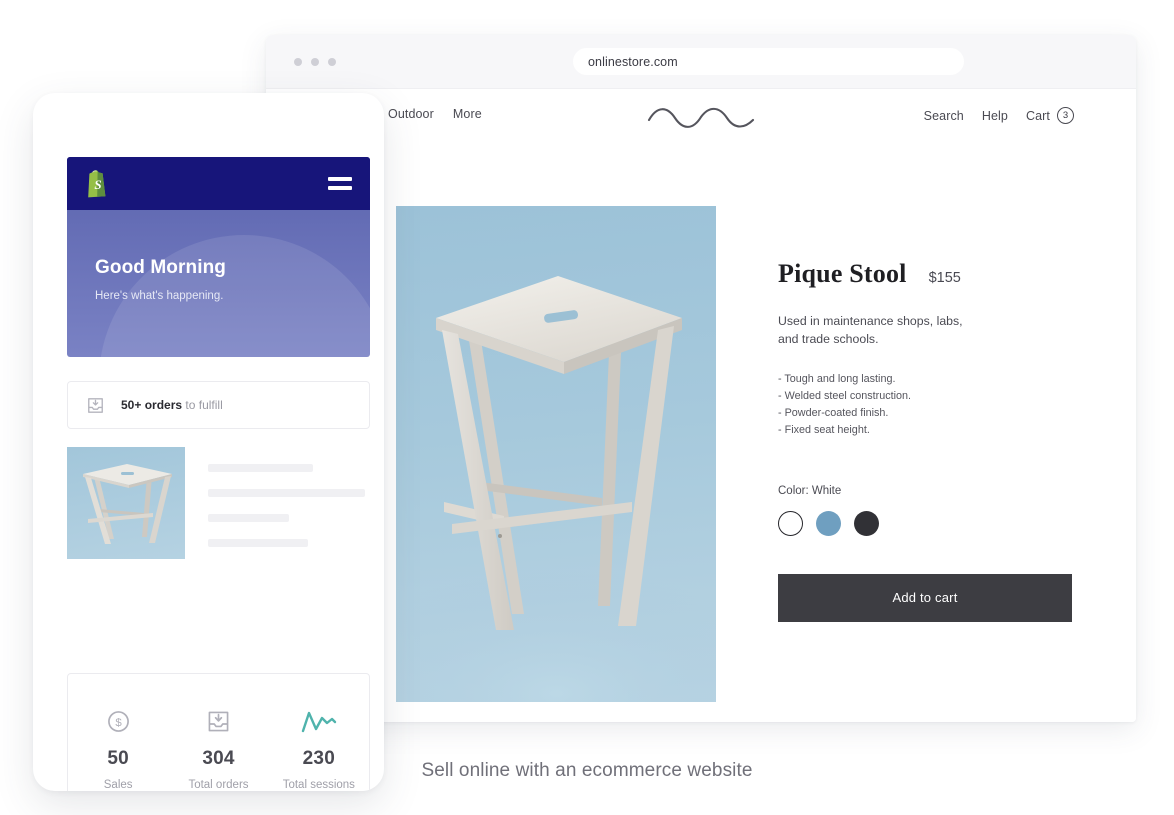 This screenshot has height=815, width=1174. Describe the element at coordinates (411, 114) in the screenshot. I see `nav-link-outdoor: Outdoor` at that location.